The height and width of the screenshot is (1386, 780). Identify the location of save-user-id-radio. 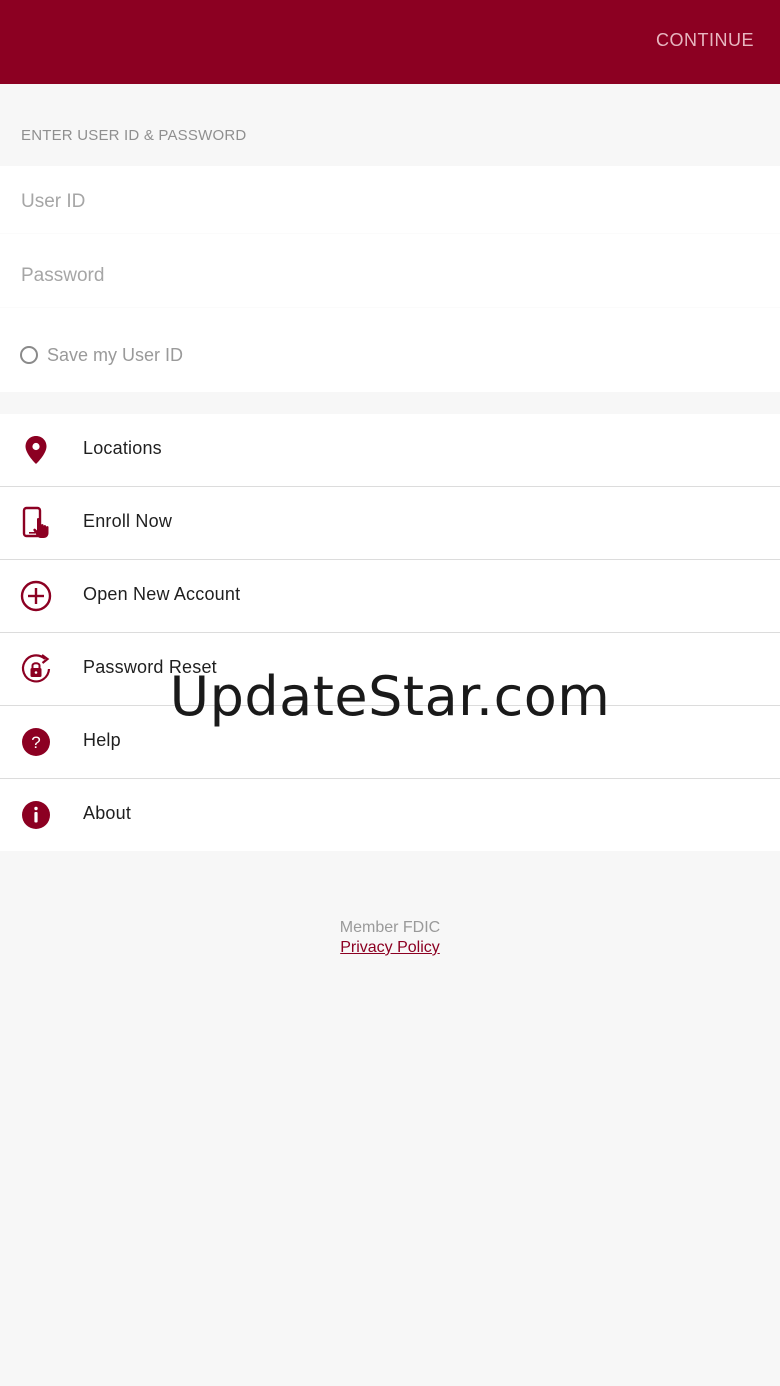
(29, 355).